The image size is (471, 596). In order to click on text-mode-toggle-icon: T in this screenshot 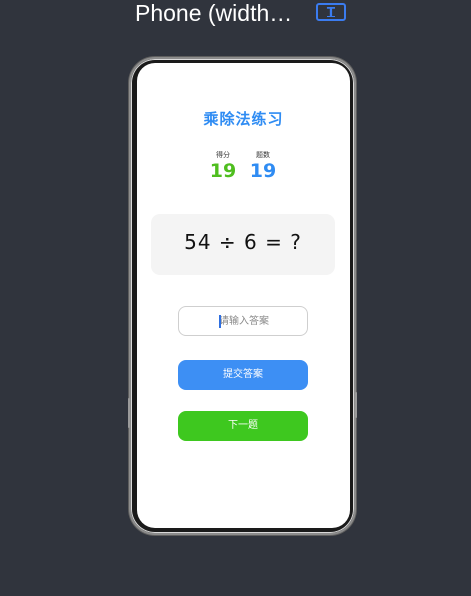, I will do `click(331, 12)`.